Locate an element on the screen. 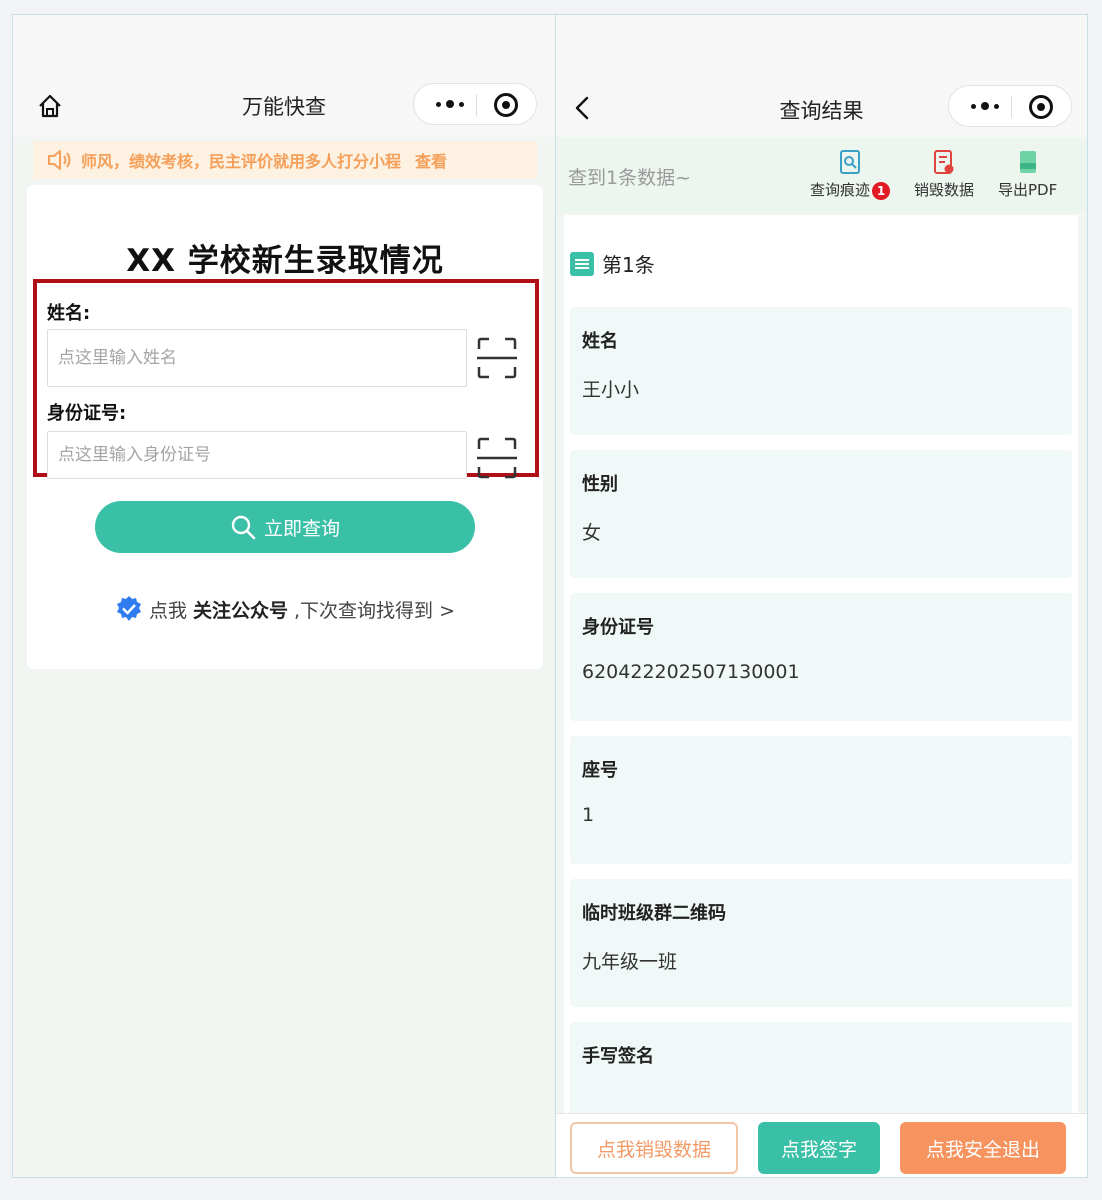  query-button-label: 立即查询 is located at coordinates (301, 528).